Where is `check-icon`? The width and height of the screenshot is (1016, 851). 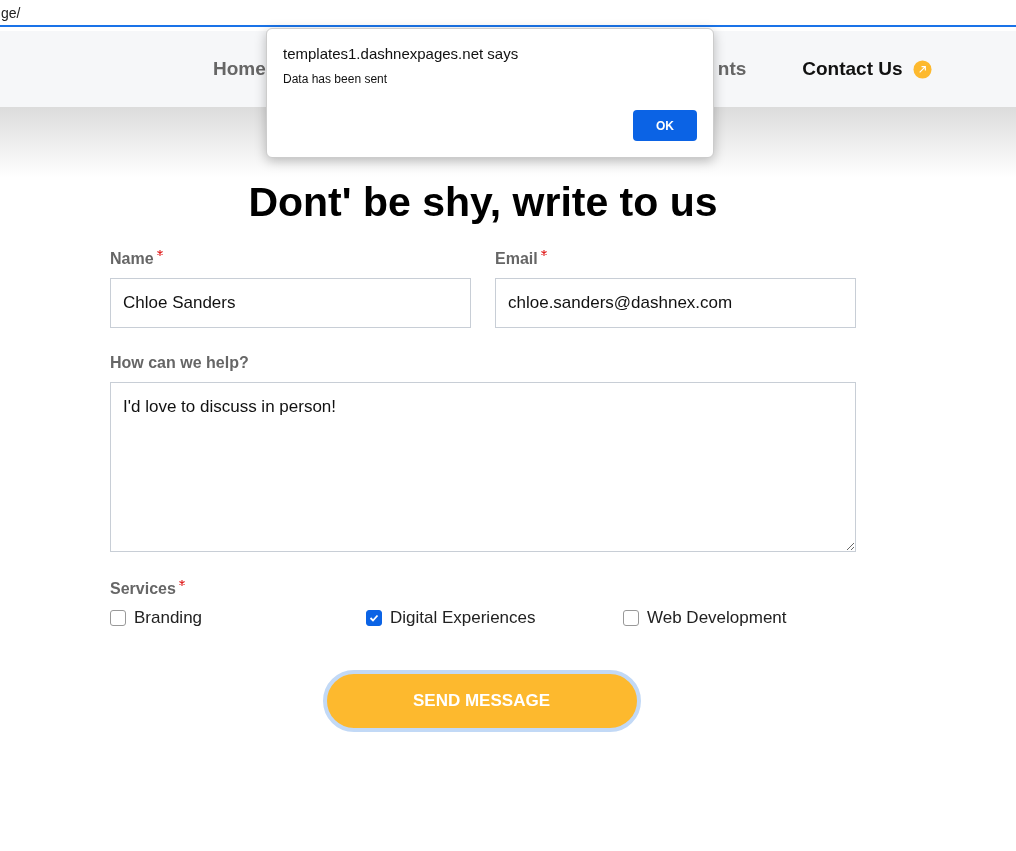
check-icon is located at coordinates (374, 618).